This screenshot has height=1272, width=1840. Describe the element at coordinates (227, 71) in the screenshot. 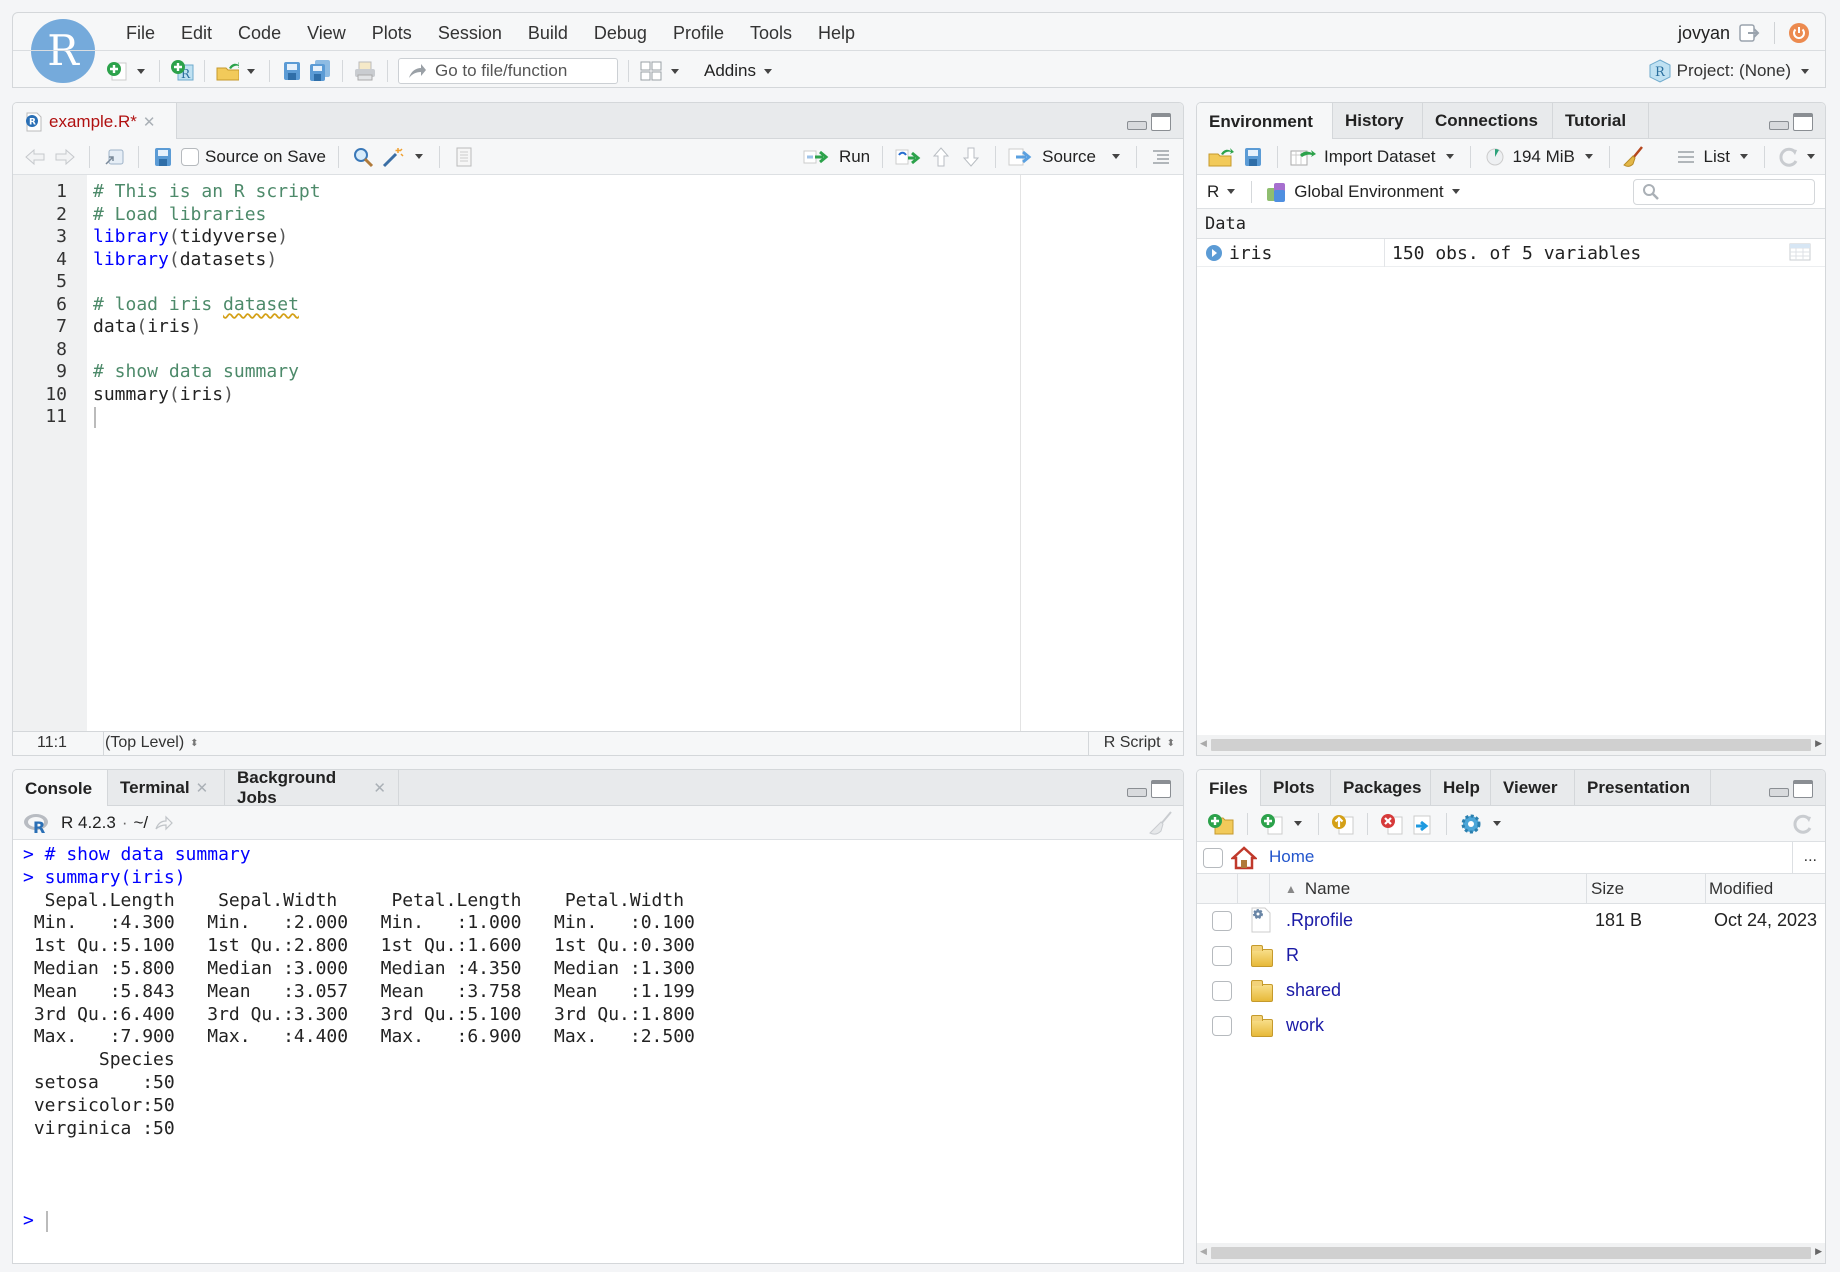

I see `open-file-icon` at that location.